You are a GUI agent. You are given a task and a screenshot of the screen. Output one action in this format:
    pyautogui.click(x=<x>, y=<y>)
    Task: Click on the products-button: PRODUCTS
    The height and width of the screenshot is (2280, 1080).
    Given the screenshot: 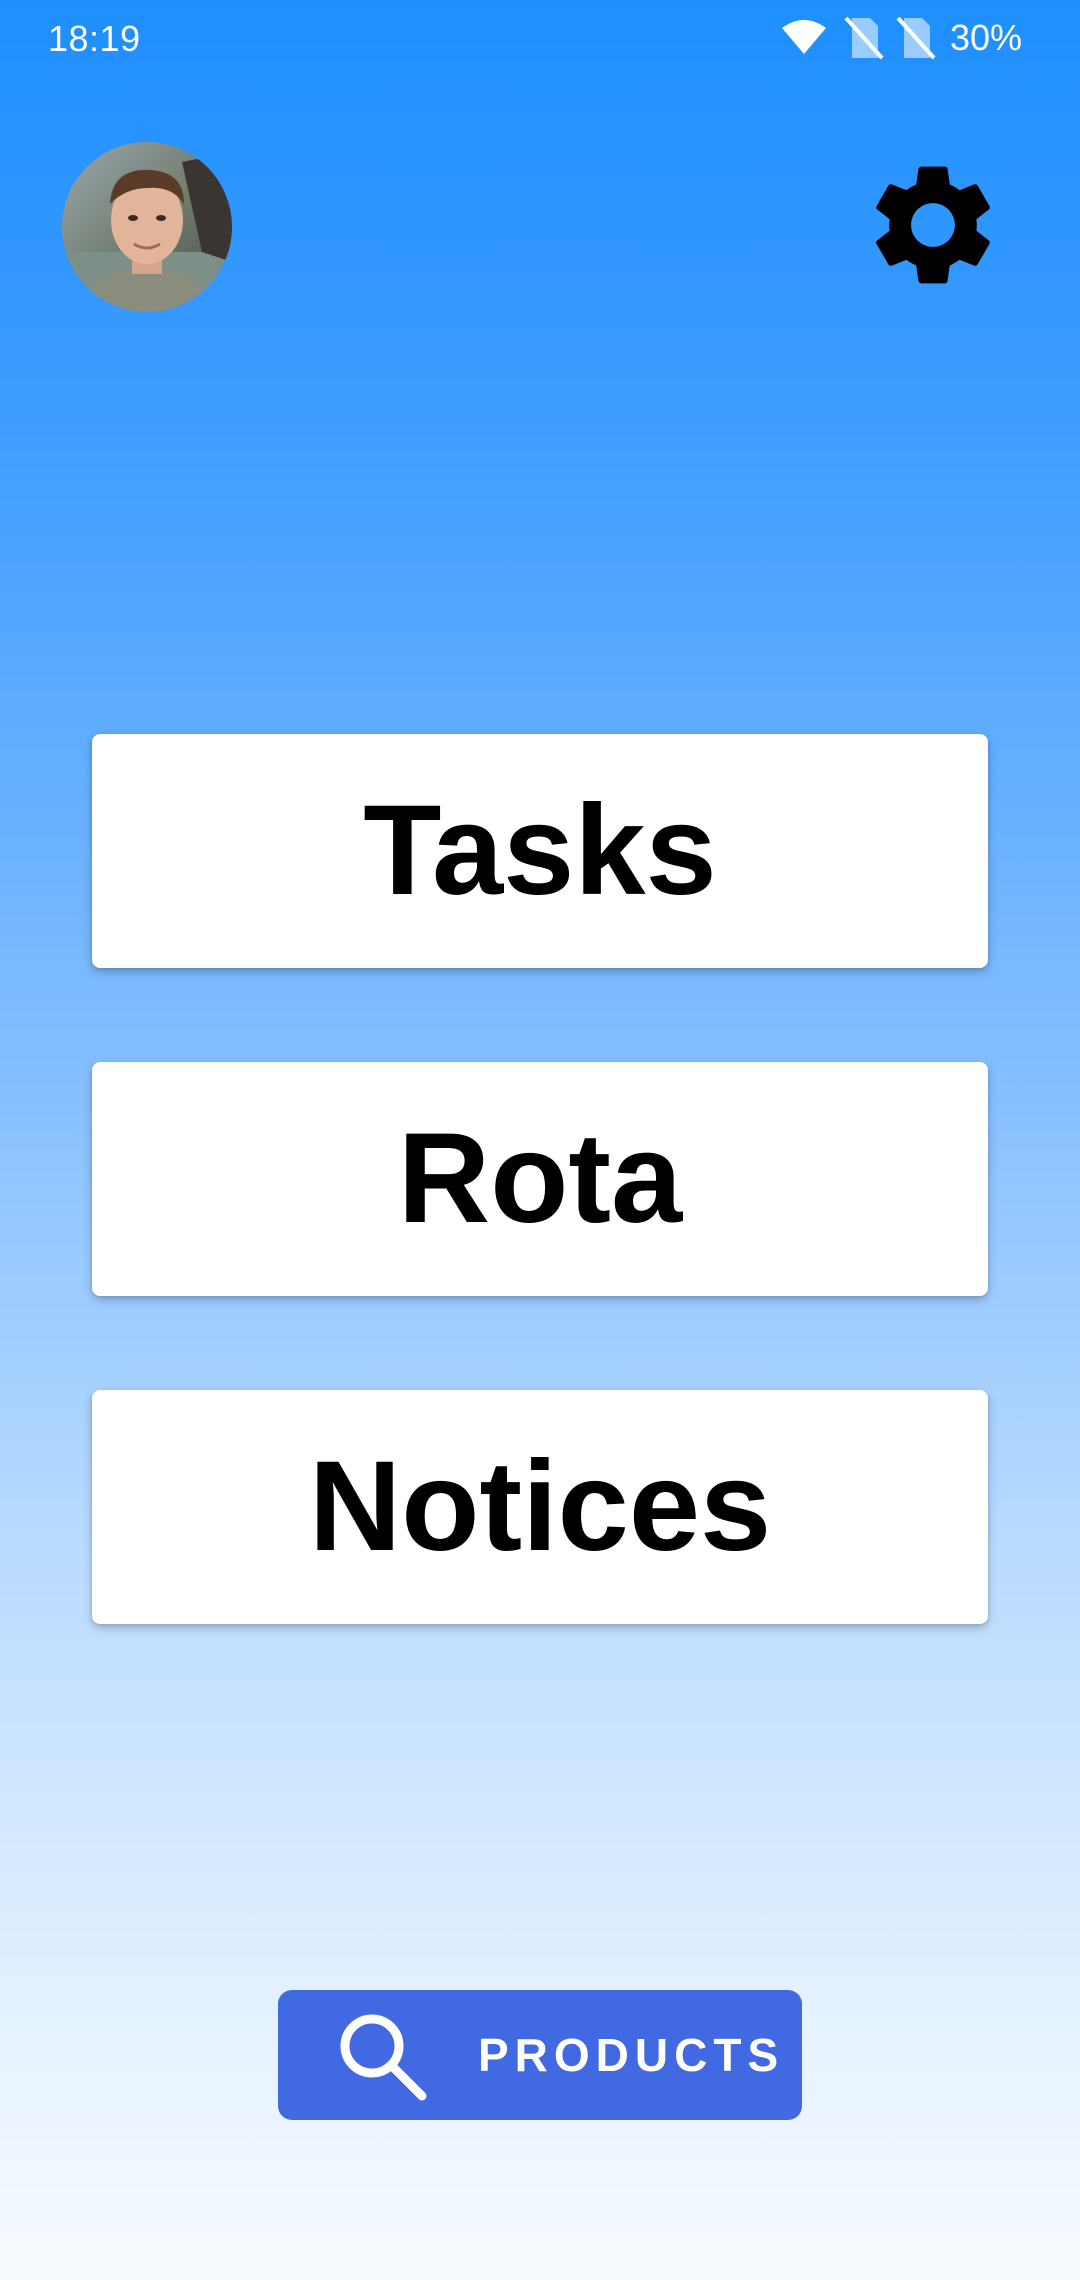 What is the action you would take?
    pyautogui.click(x=540, y=2055)
    